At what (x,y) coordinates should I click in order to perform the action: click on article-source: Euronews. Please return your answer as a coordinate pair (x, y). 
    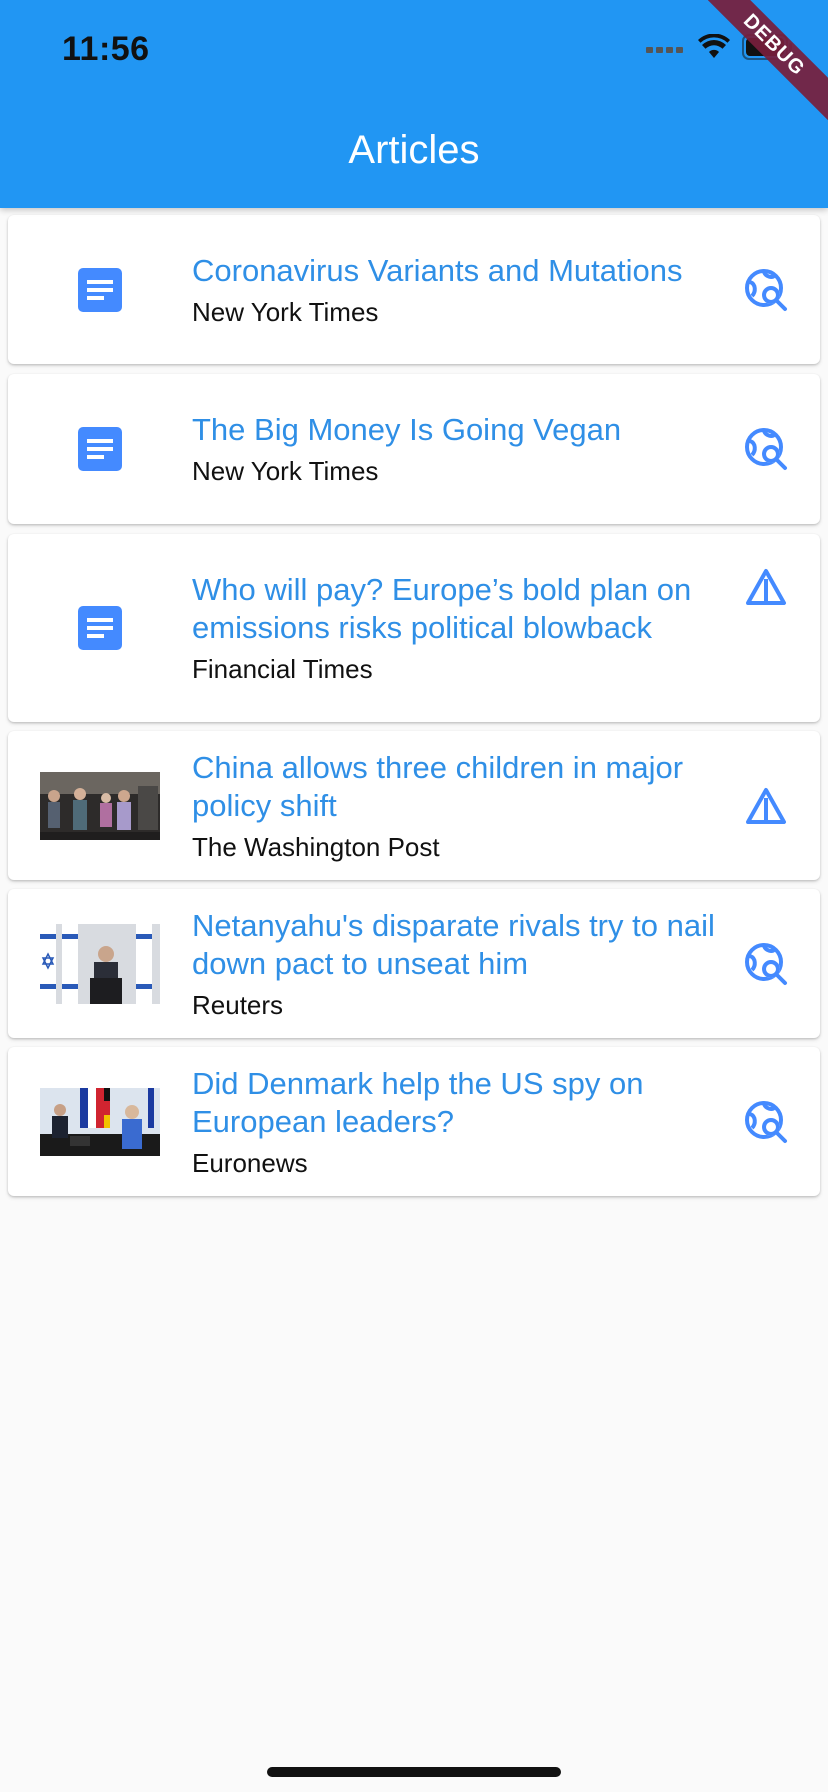
    Looking at the image, I should click on (250, 1162).